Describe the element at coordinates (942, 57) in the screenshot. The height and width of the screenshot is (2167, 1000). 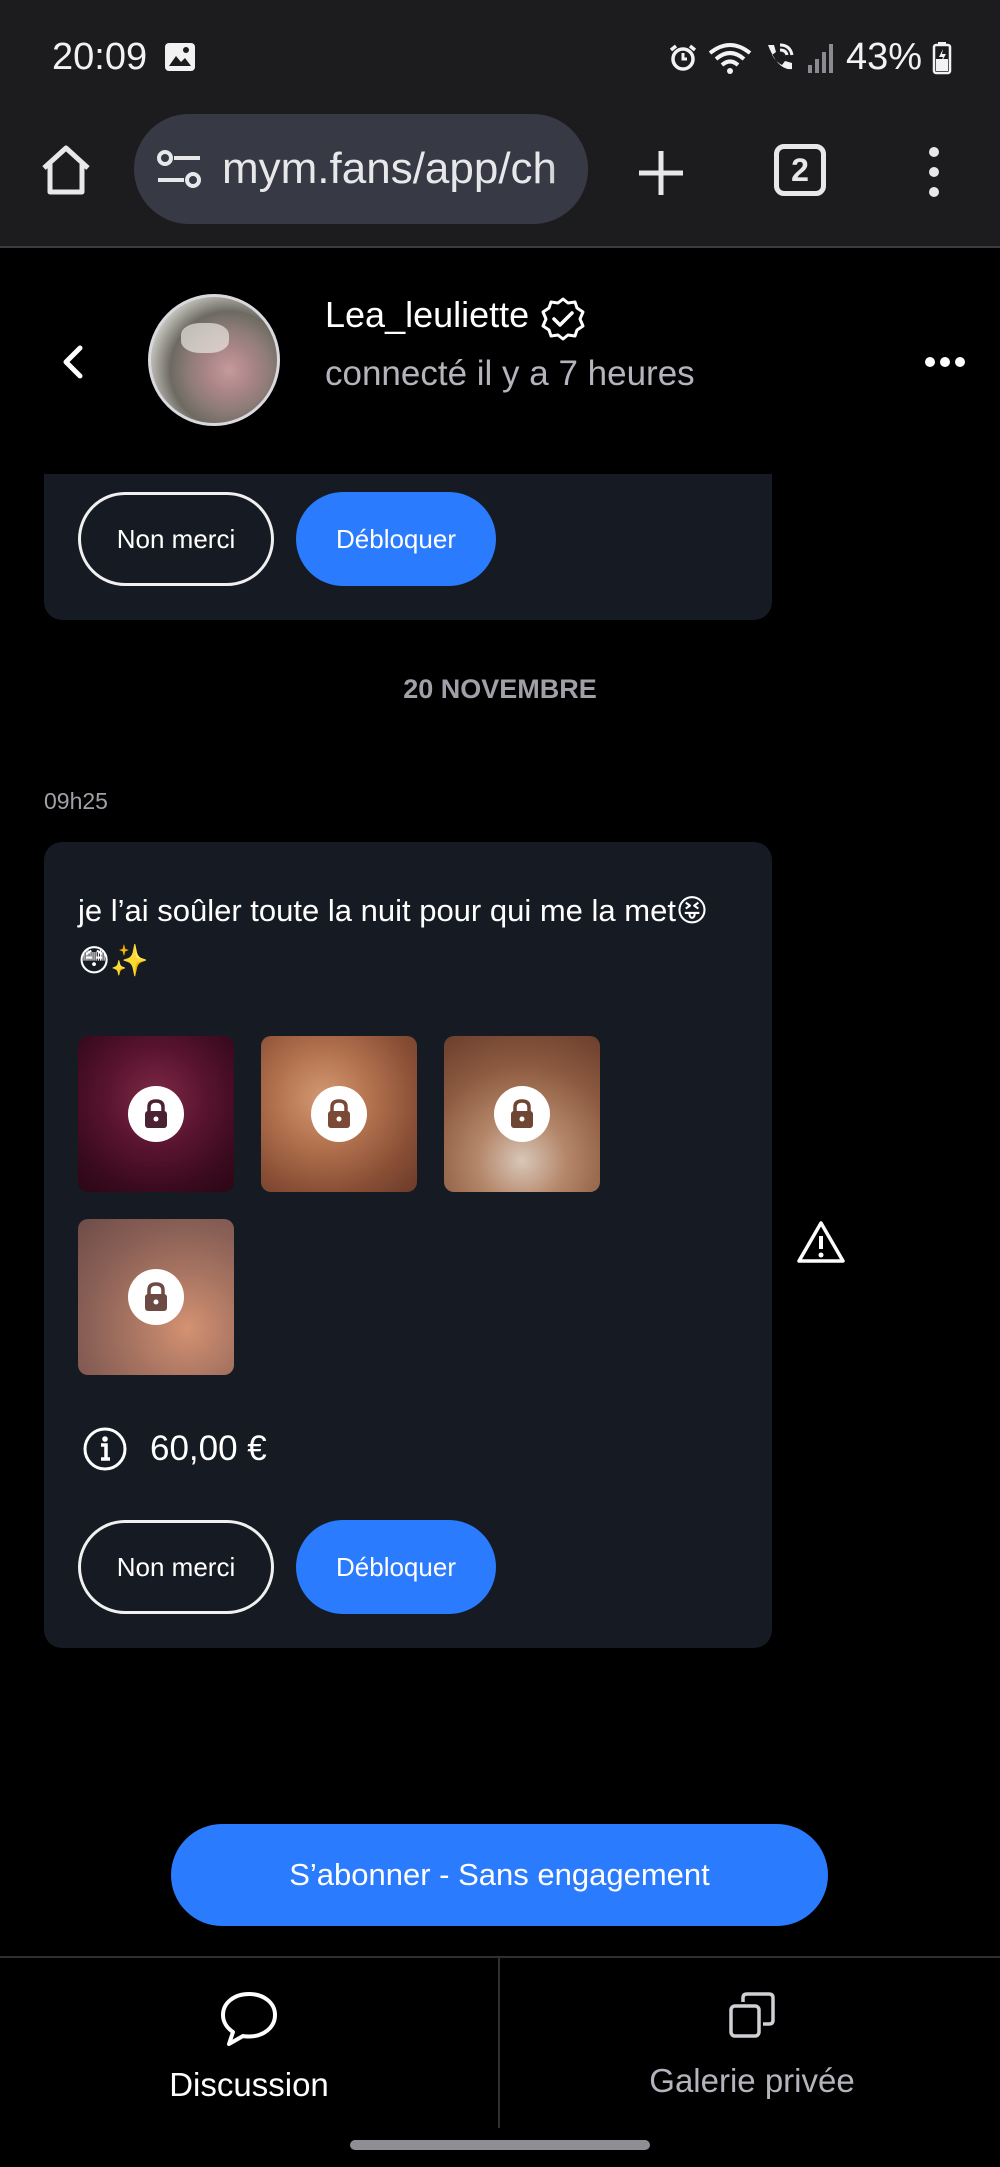
I see `battery-icon` at that location.